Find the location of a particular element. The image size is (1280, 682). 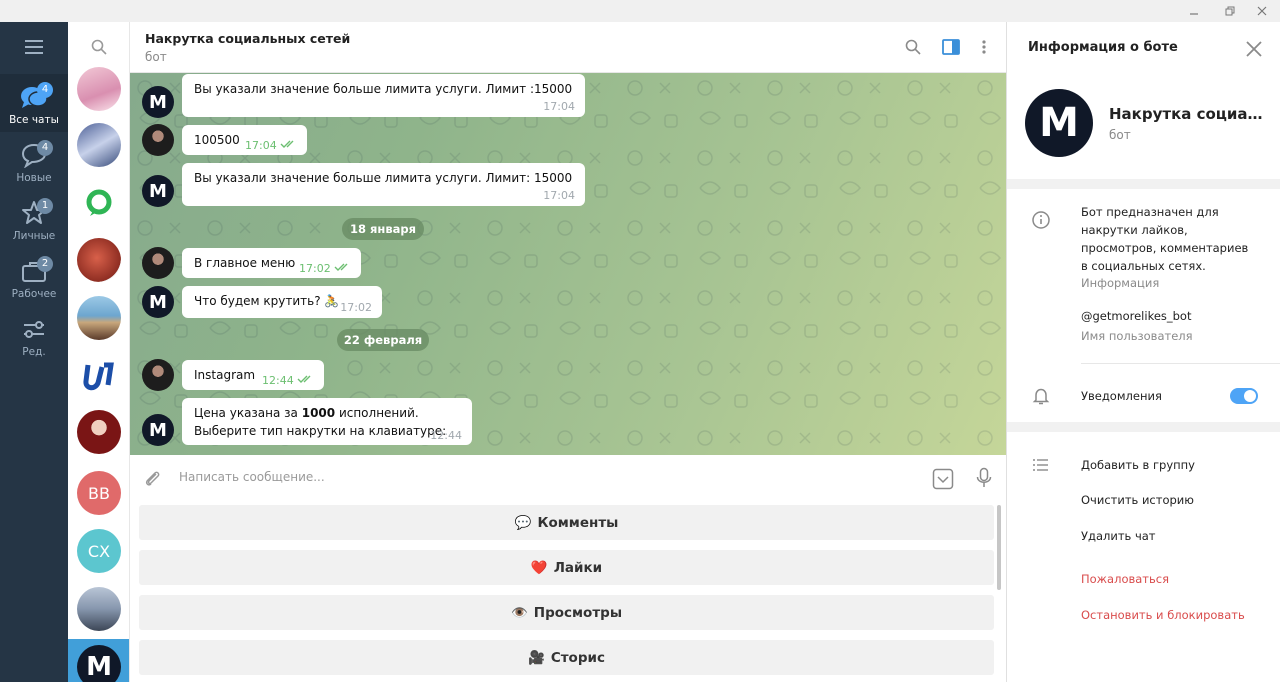

keyboard-button-likes: ❤️ Лайки is located at coordinates (566, 567).